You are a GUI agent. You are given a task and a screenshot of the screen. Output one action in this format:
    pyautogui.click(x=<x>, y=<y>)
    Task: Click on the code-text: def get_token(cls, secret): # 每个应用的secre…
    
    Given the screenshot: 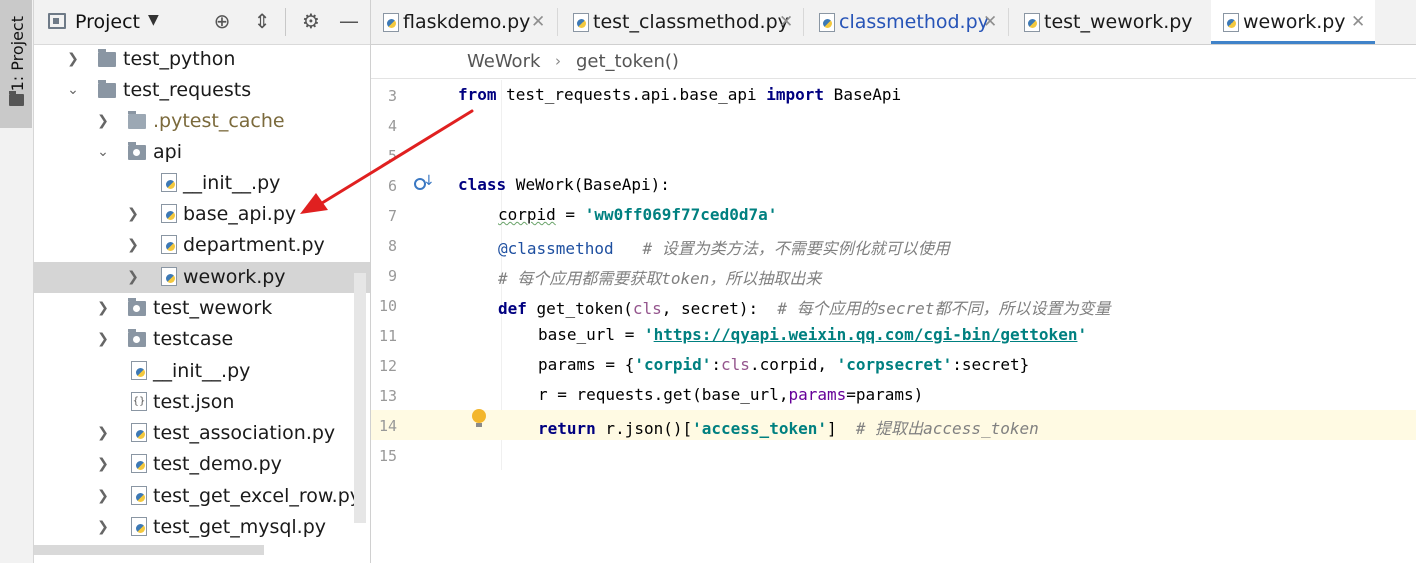 What is the action you would take?
    pyautogui.click(x=804, y=308)
    